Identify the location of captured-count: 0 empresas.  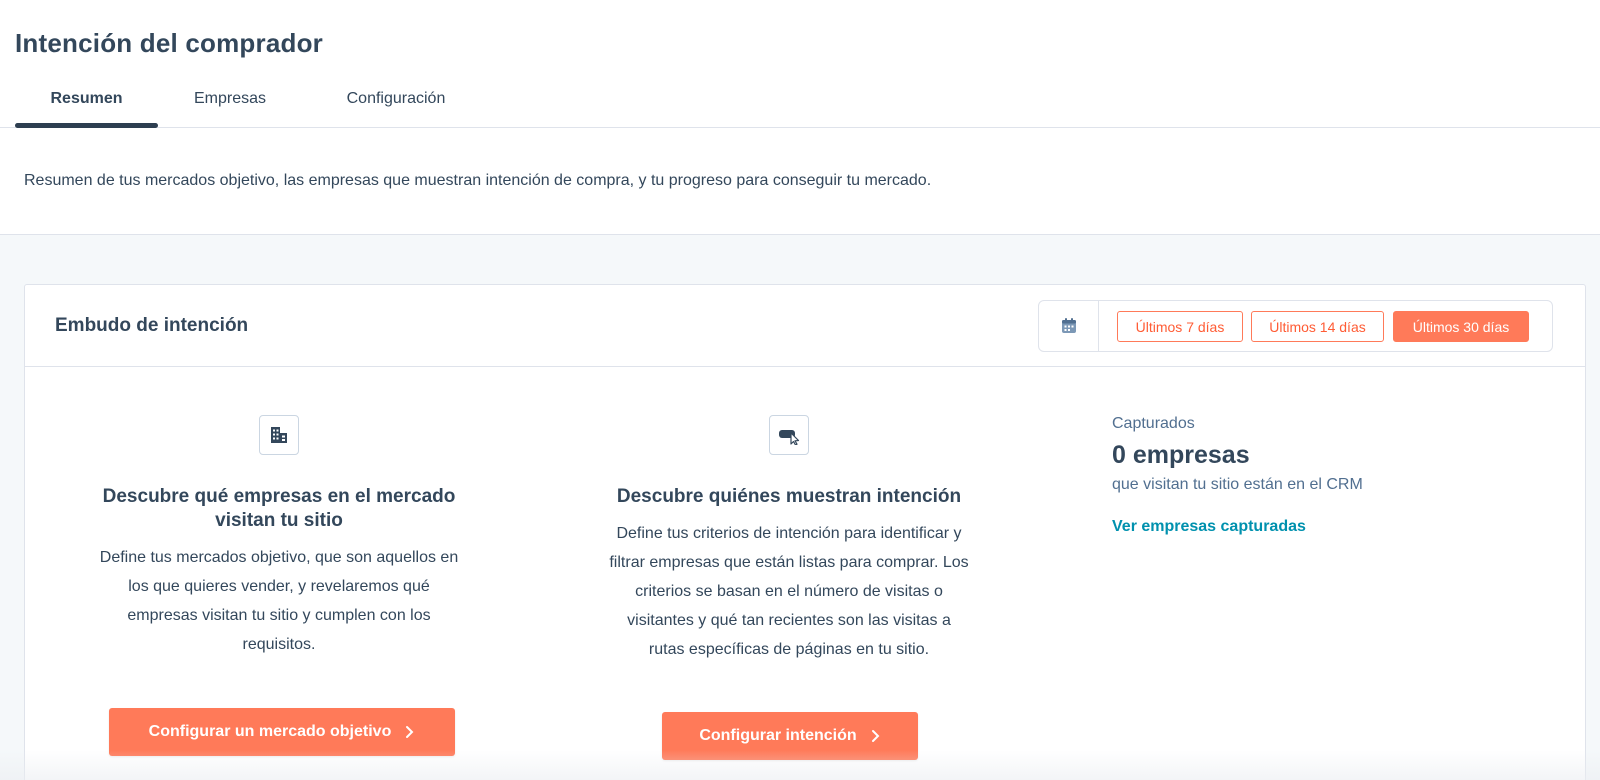
(1181, 455).